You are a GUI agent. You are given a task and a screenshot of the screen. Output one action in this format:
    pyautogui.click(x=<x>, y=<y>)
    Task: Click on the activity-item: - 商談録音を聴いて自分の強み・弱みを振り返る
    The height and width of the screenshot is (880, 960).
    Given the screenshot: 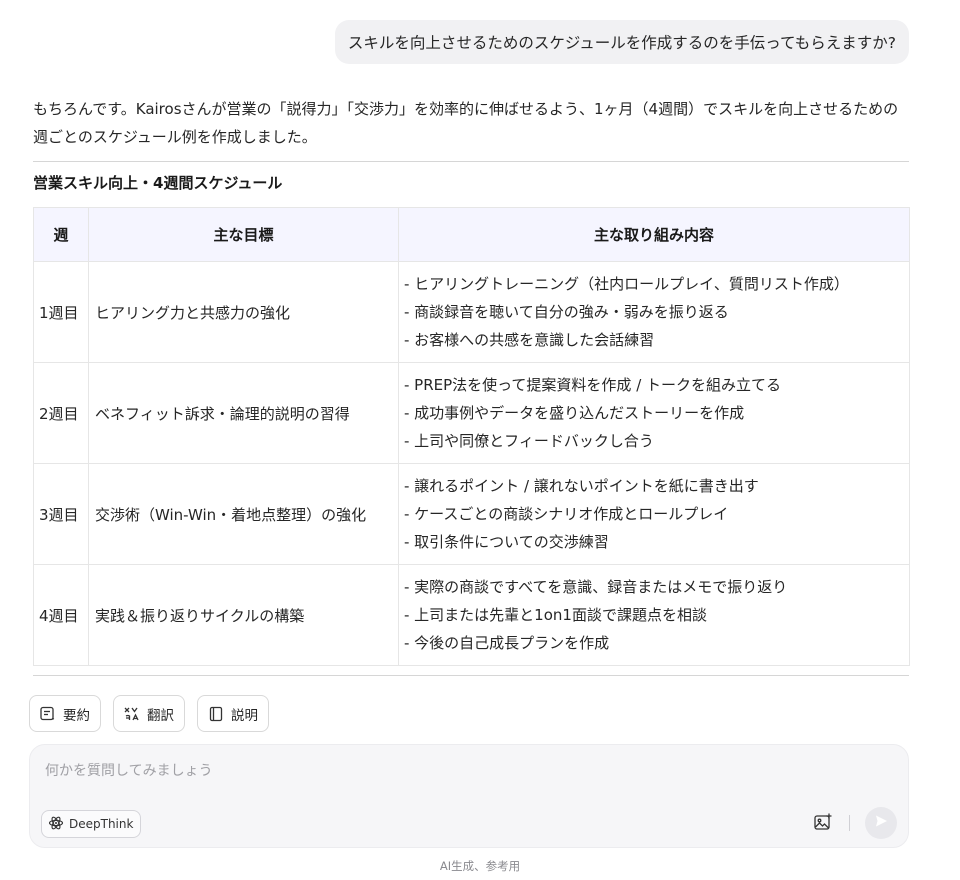 What is the action you would take?
    pyautogui.click(x=566, y=312)
    